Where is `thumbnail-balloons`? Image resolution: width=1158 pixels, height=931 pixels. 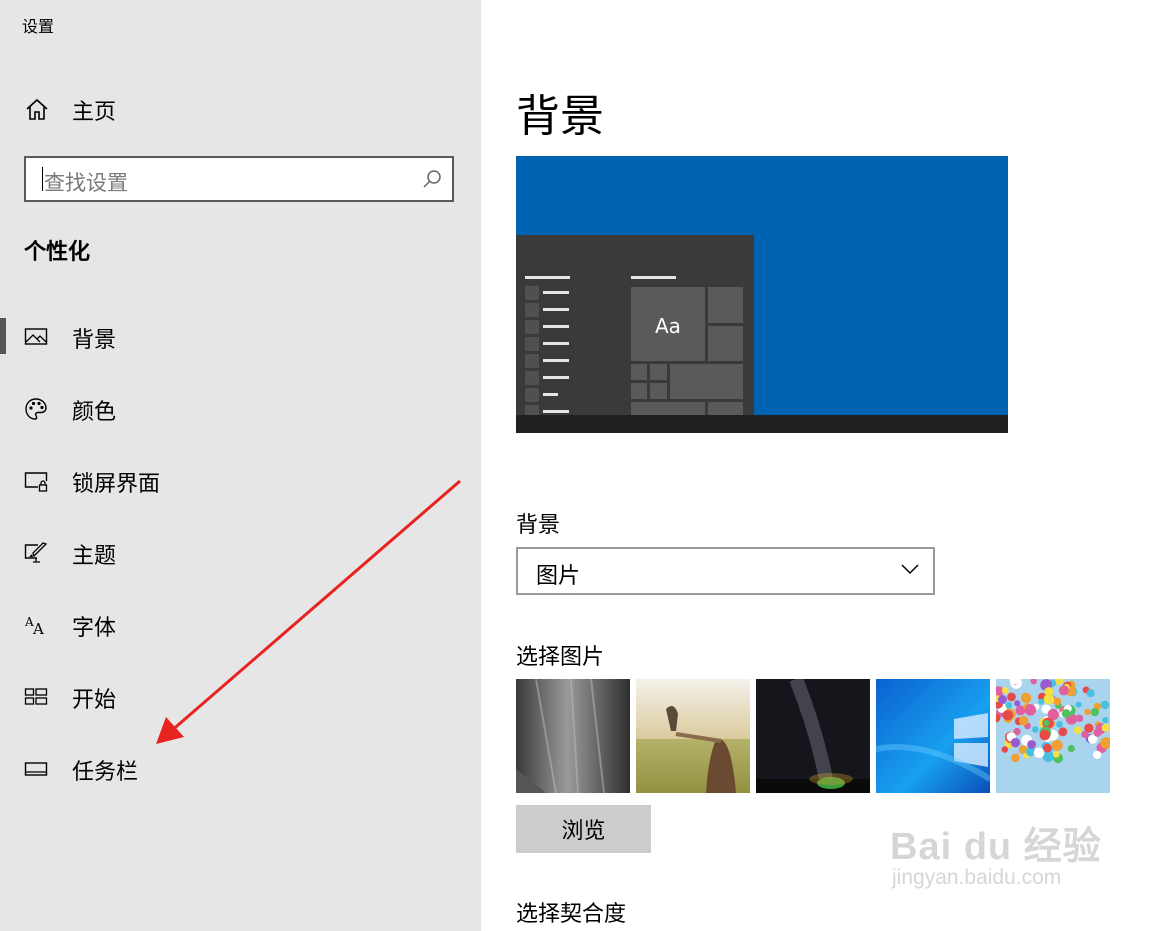 thumbnail-balloons is located at coordinates (1053, 736).